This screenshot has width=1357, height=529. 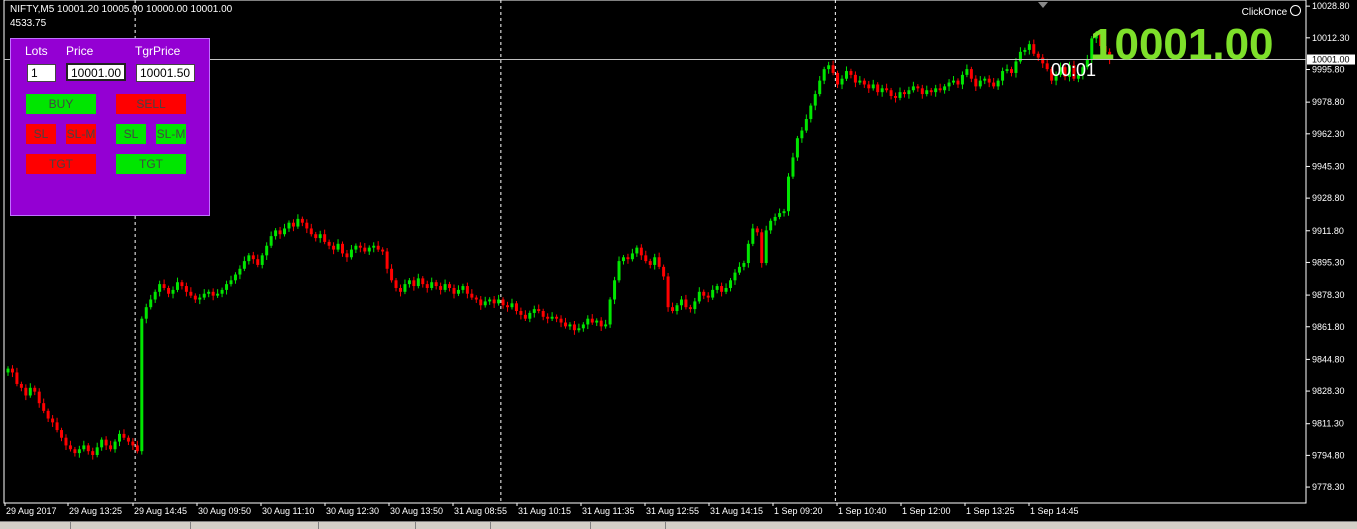 What do you see at coordinates (151, 104) in the screenshot?
I see `sell-button: SELL` at bounding box center [151, 104].